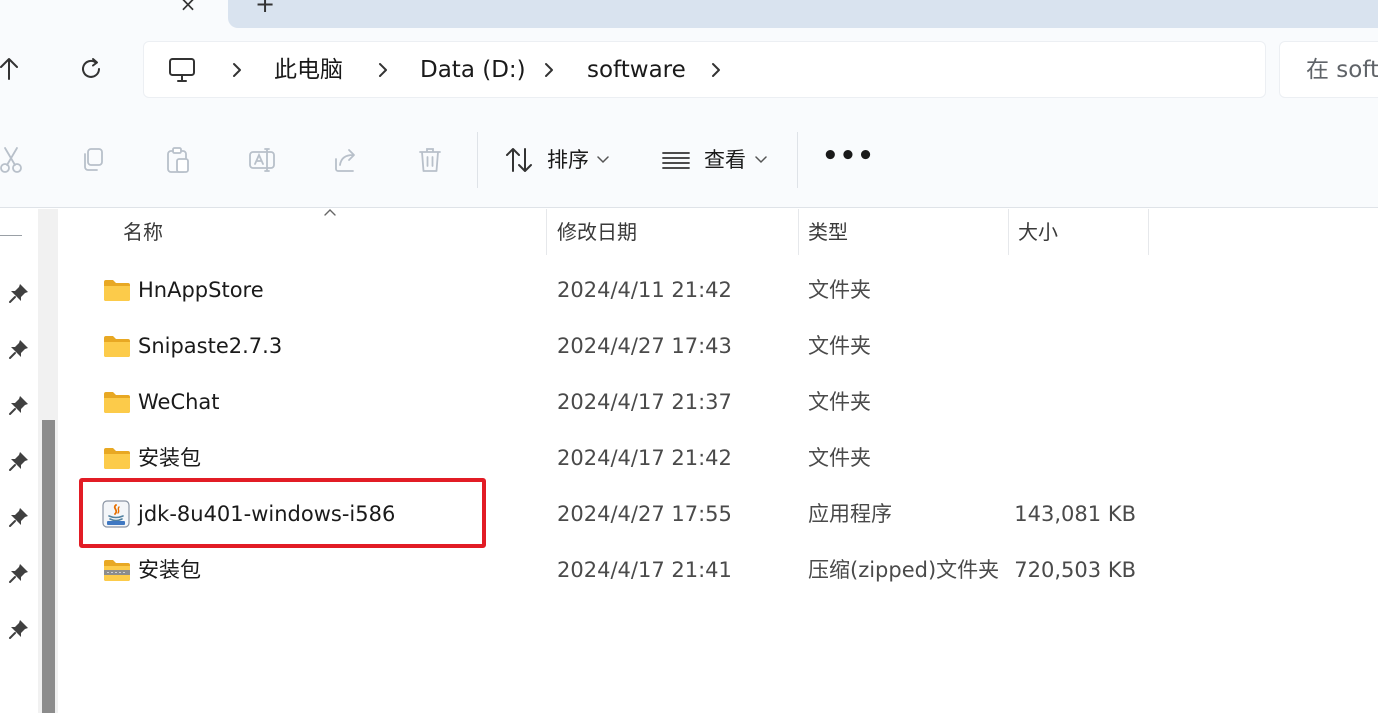  What do you see at coordinates (143, 232) in the screenshot?
I see `column-header-name: 名称` at bounding box center [143, 232].